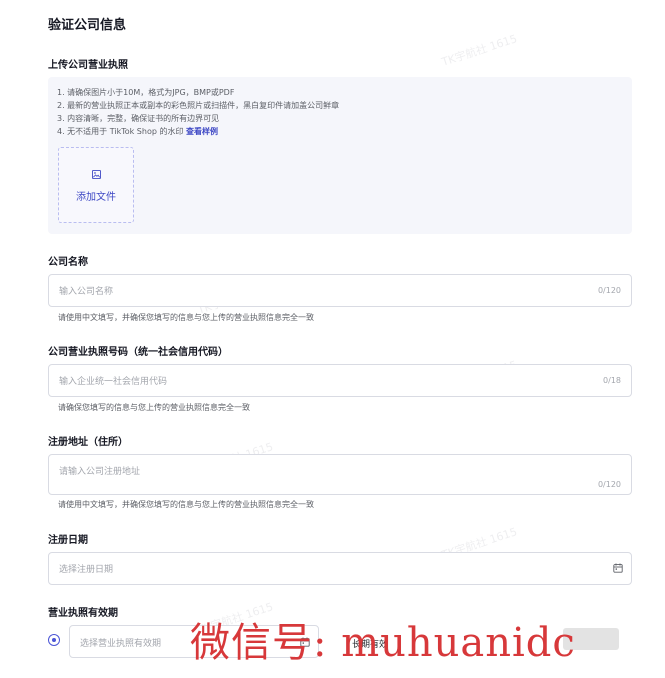  What do you see at coordinates (96, 174) in the screenshot?
I see `image-icon` at bounding box center [96, 174].